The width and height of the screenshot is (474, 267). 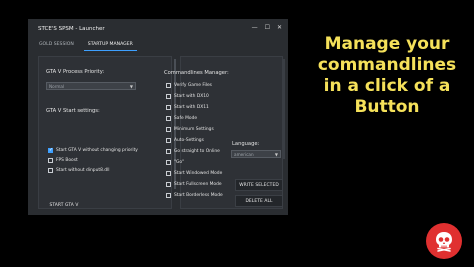 I want to click on option-label: Start without dinput8.dll, so click(x=83, y=170).